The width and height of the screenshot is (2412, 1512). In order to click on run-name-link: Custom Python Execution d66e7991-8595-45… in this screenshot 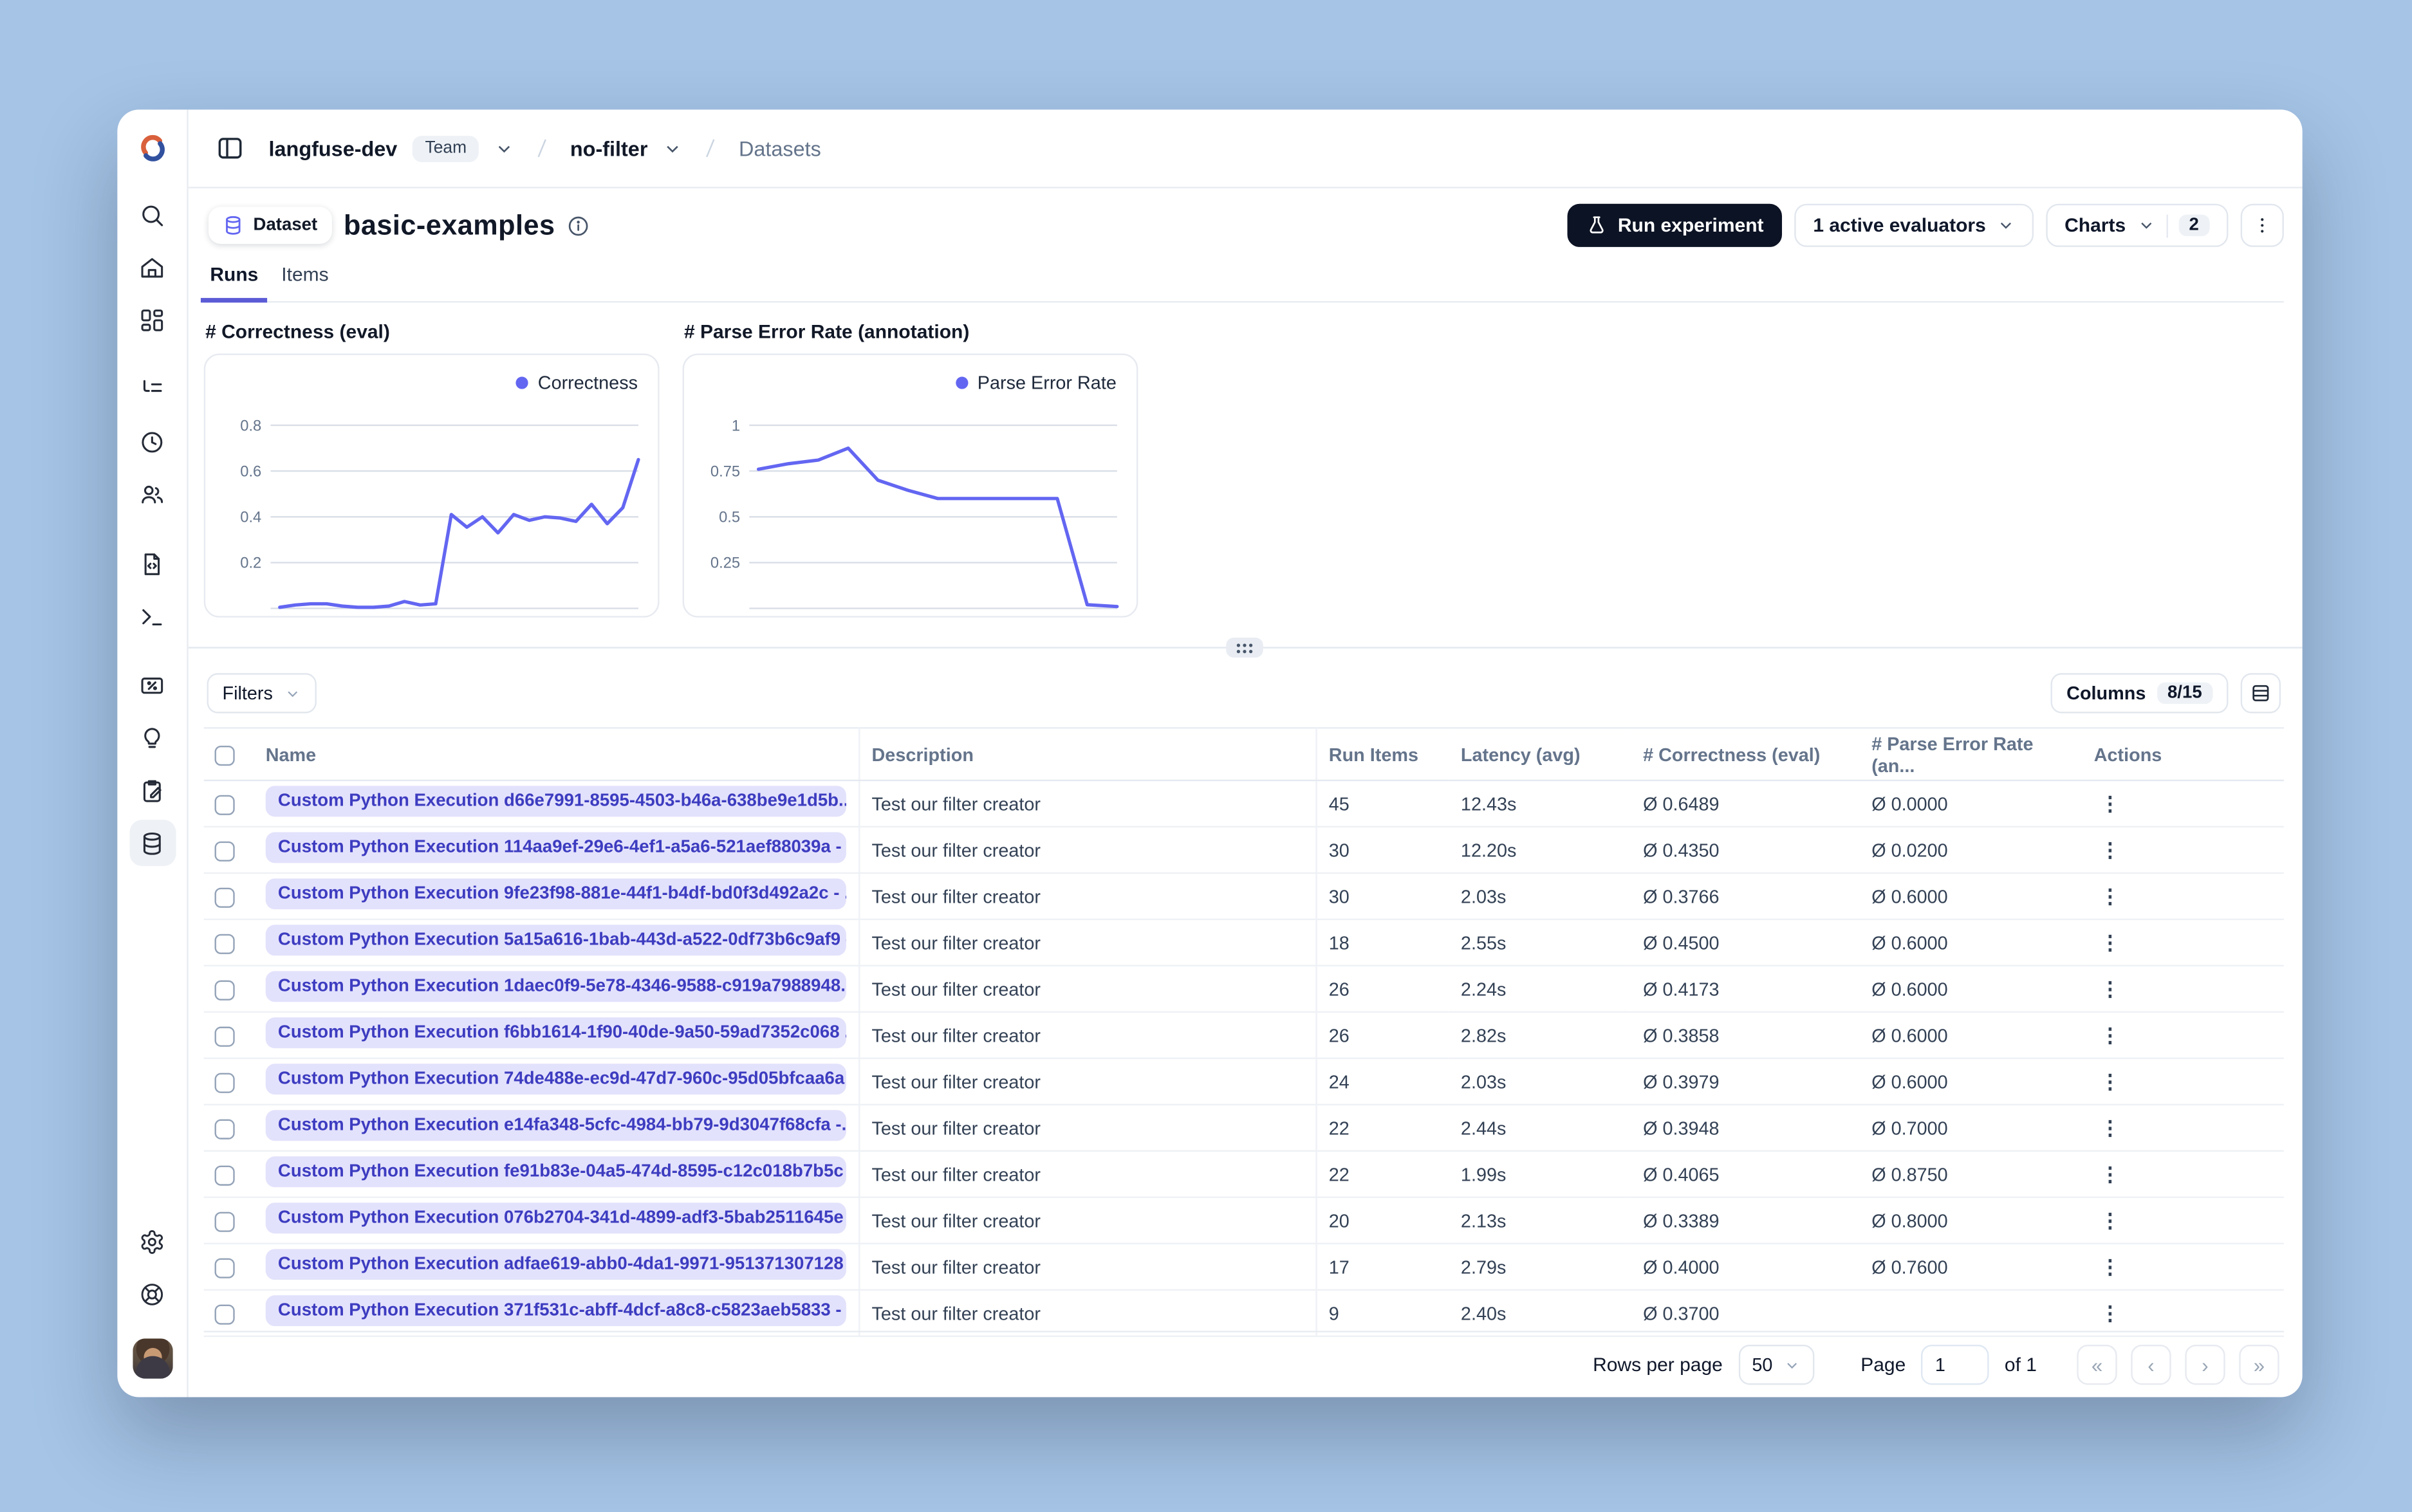, I will do `click(555, 801)`.